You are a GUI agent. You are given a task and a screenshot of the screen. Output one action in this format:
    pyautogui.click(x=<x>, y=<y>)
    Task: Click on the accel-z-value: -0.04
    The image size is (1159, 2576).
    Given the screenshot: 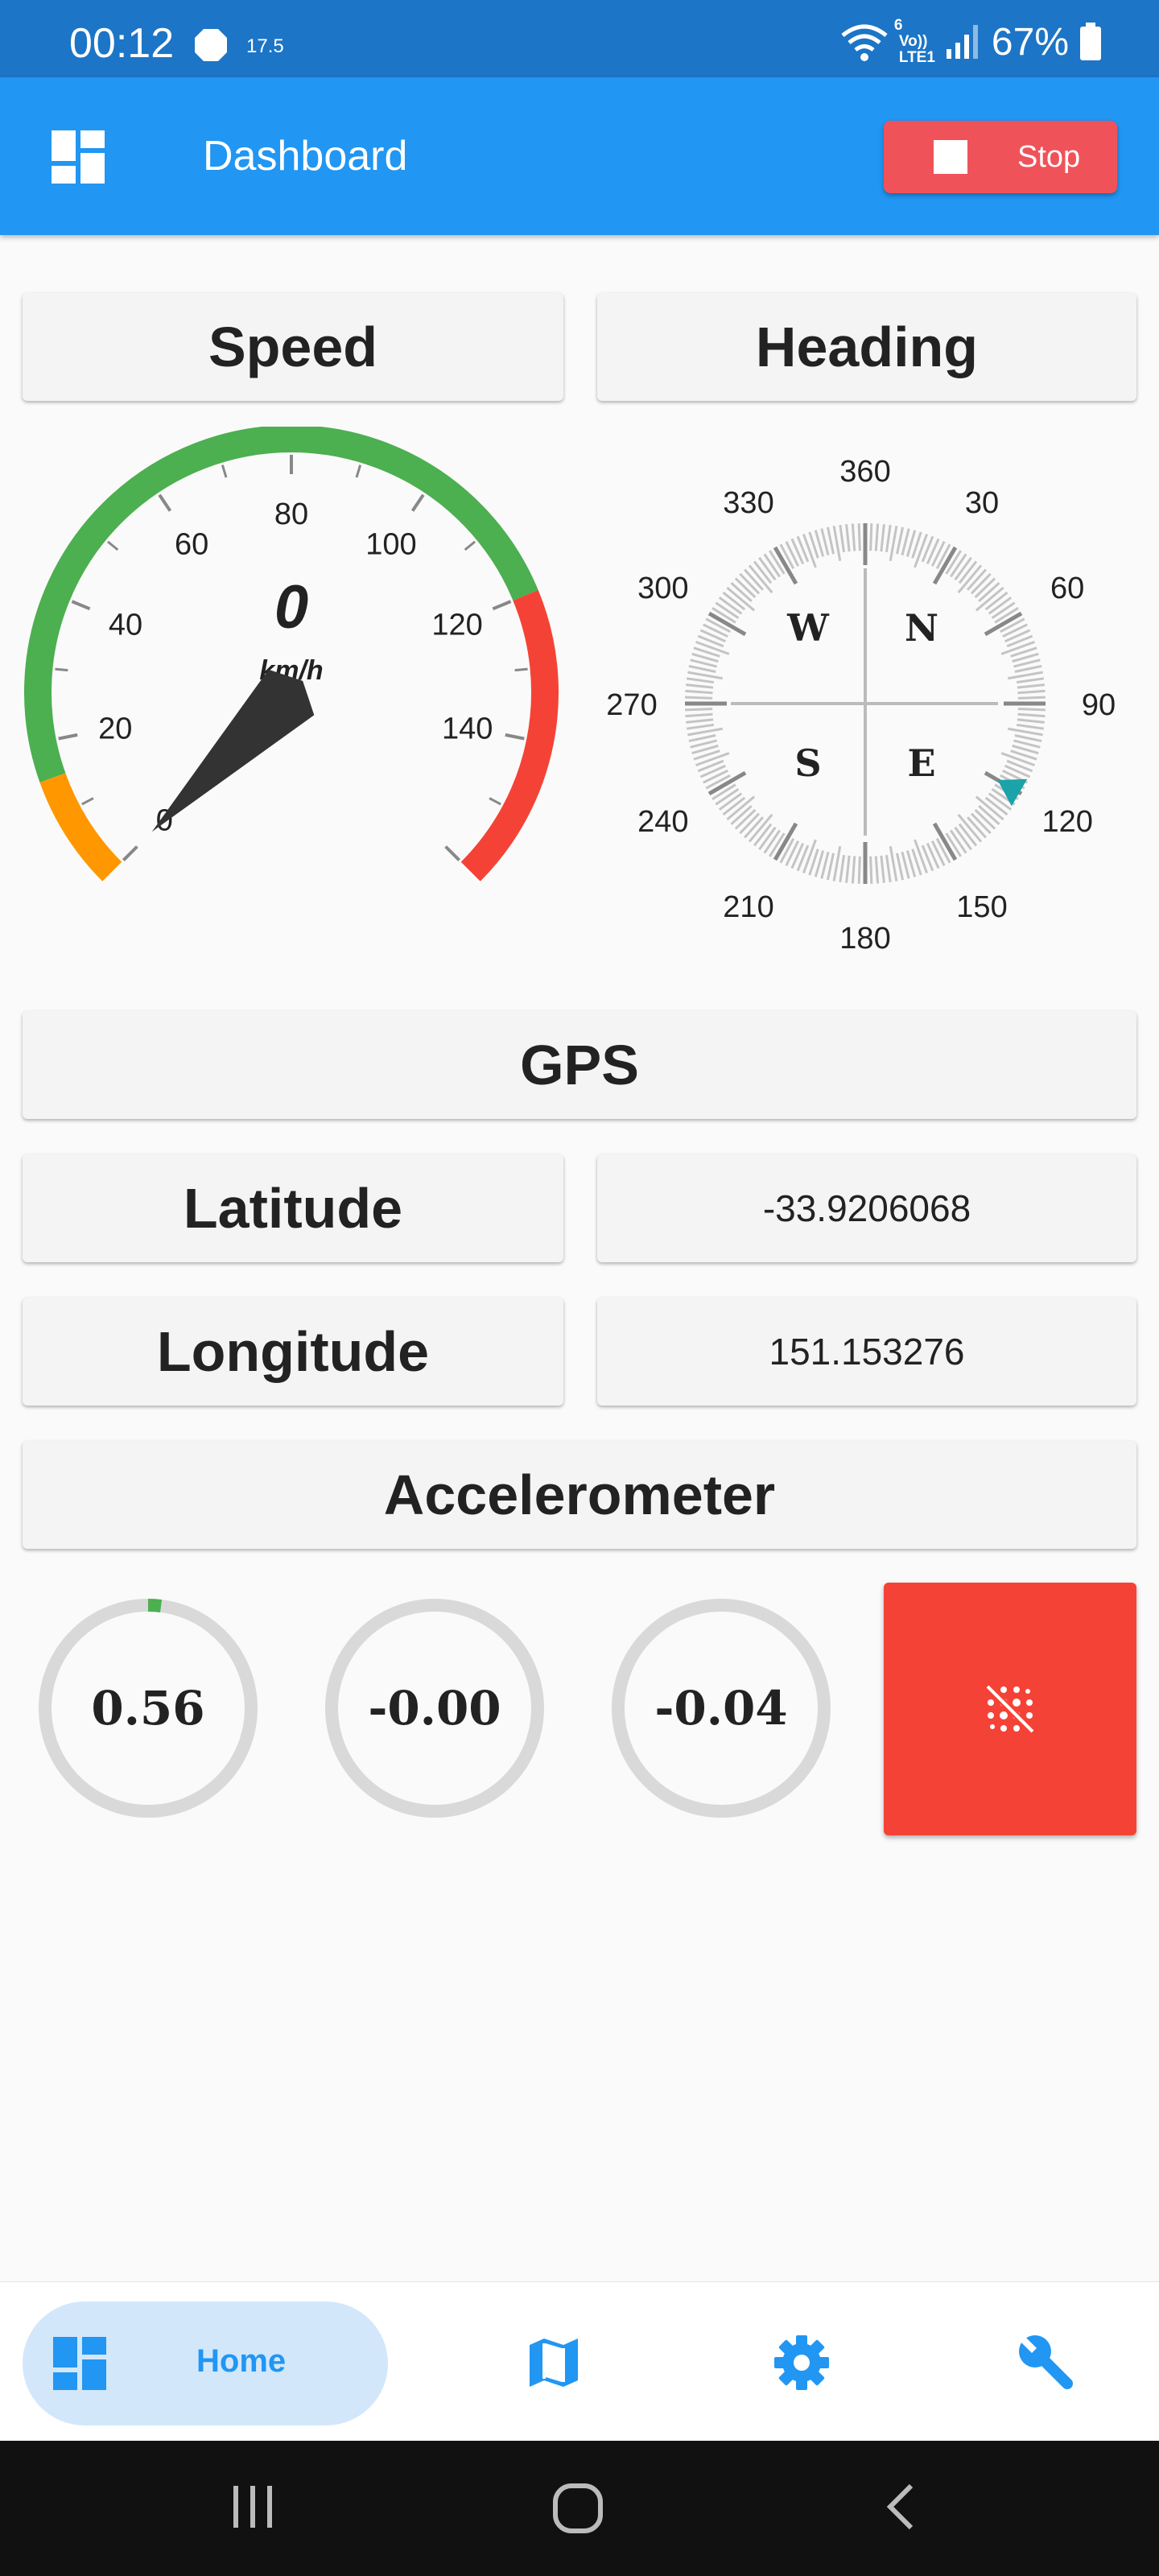 What is the action you would take?
    pyautogui.click(x=720, y=1708)
    